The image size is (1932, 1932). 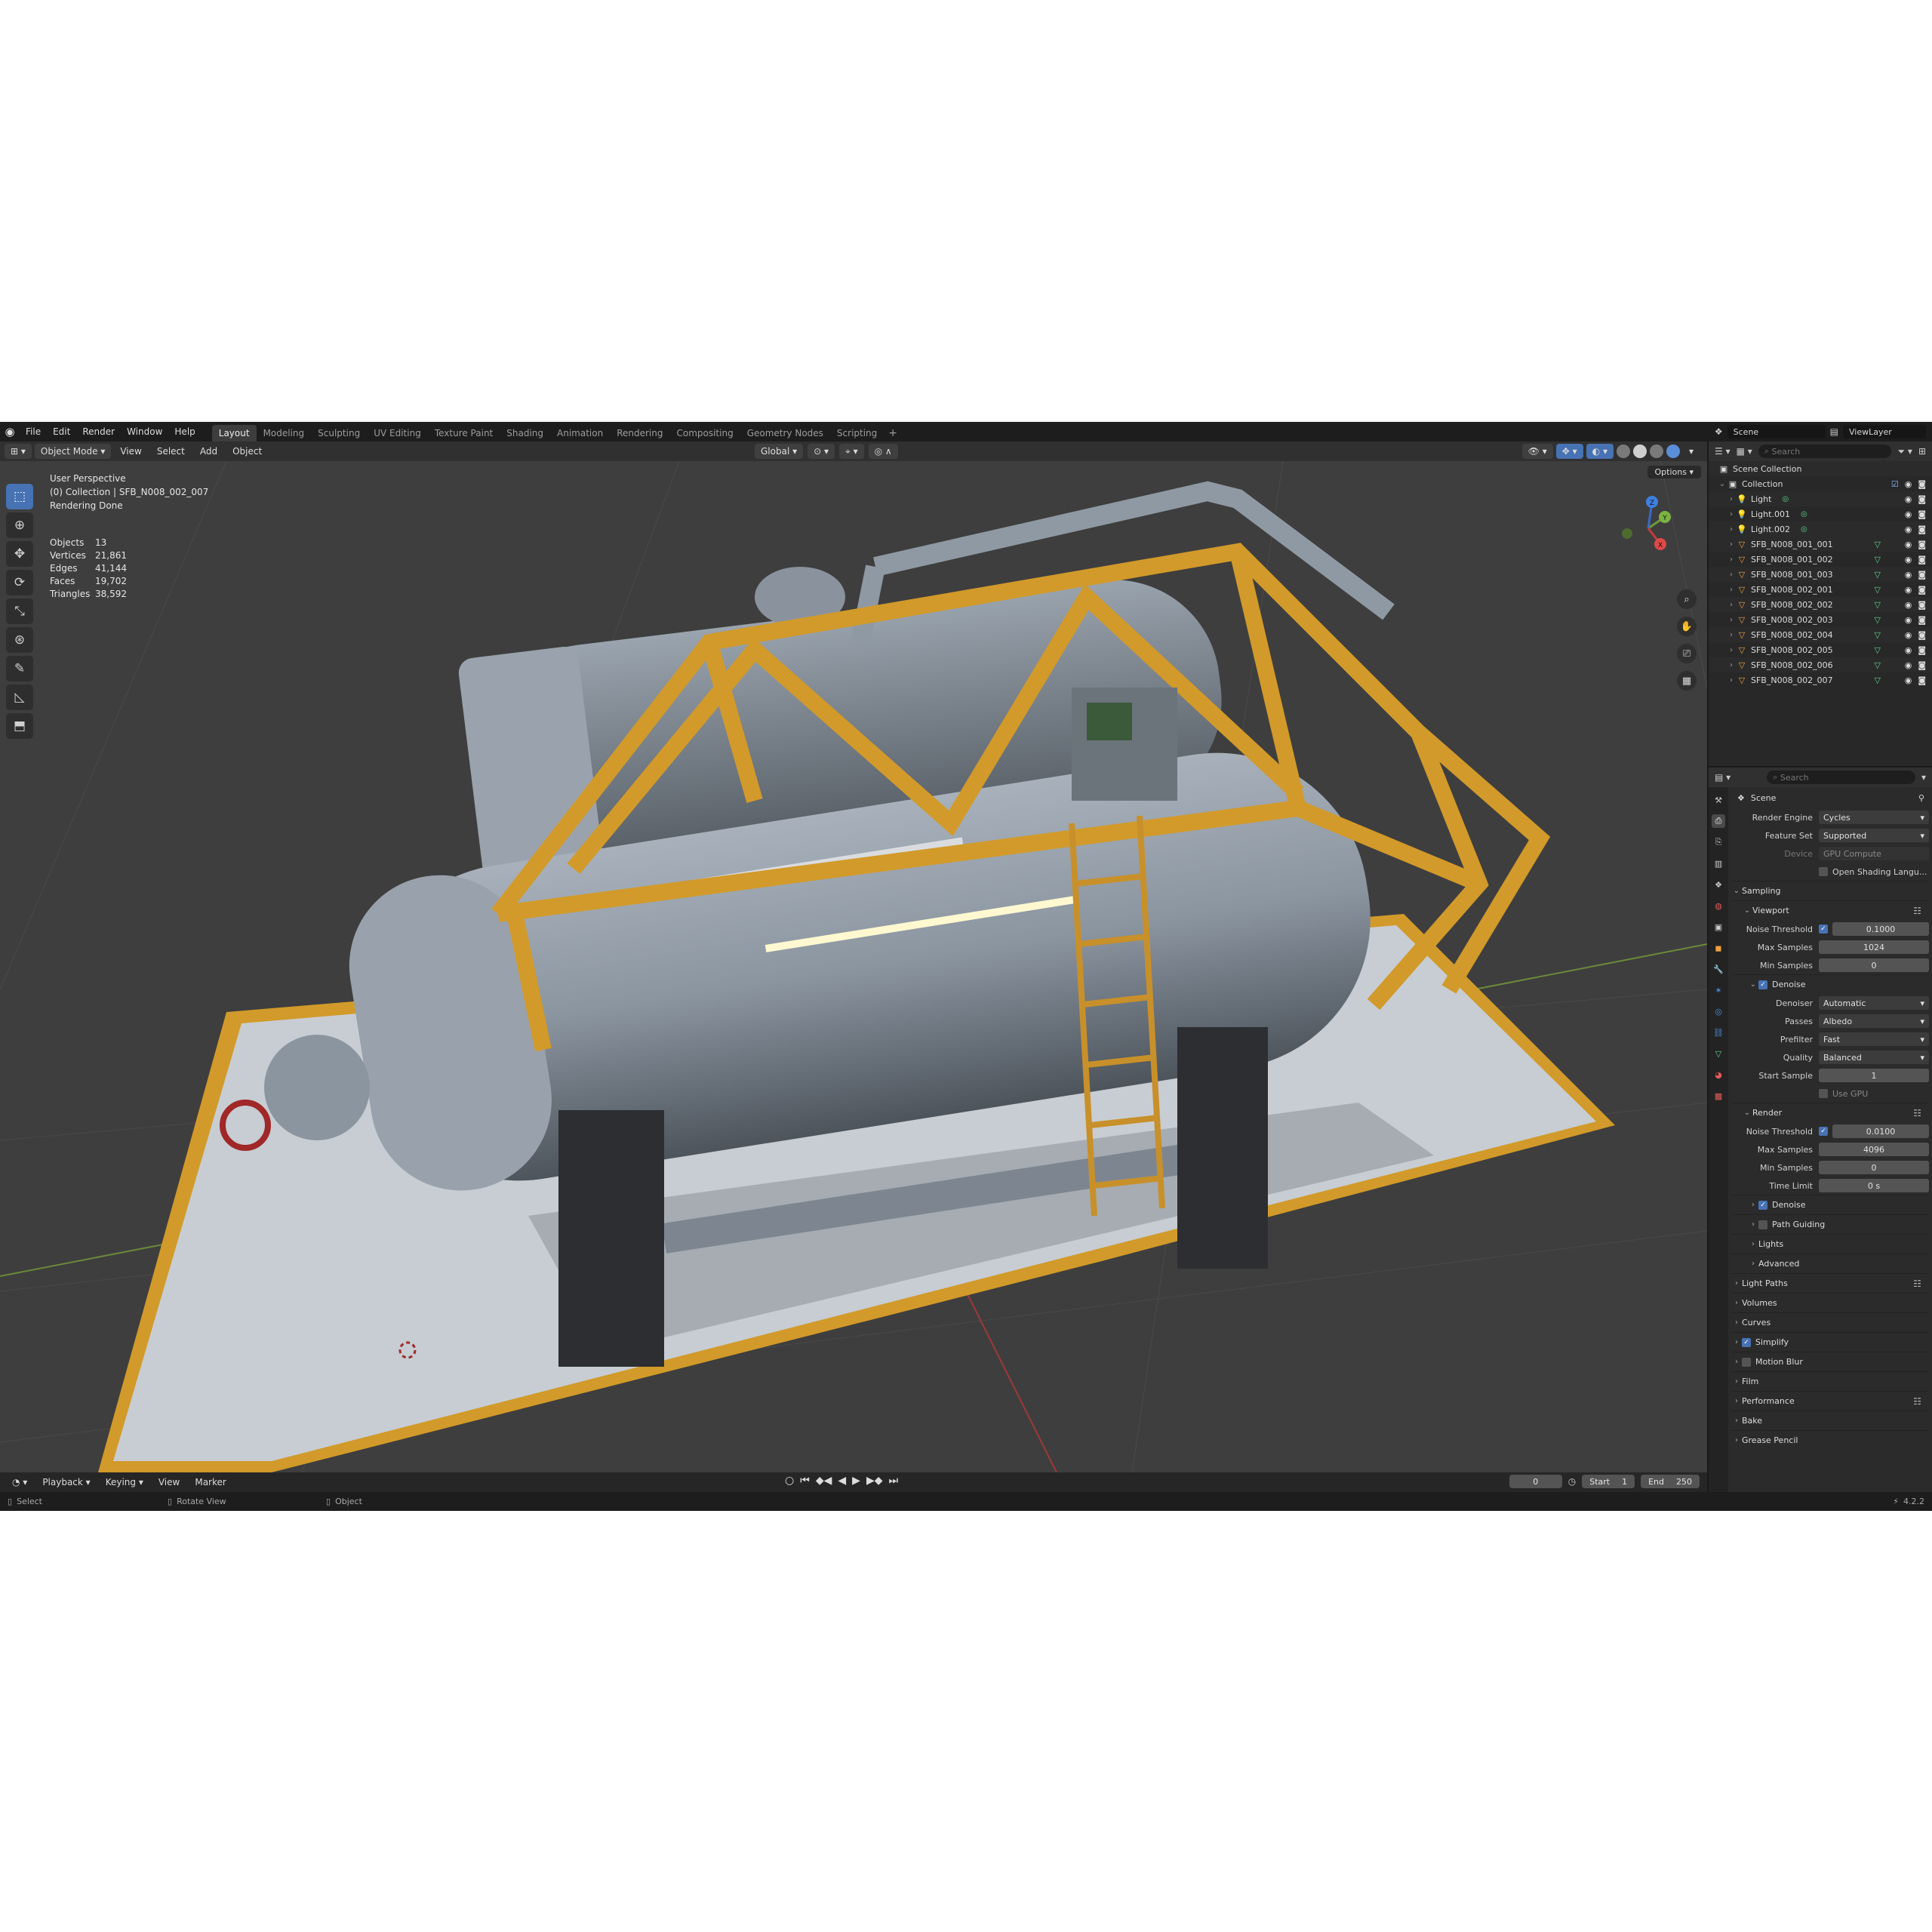 What do you see at coordinates (464, 433) in the screenshot?
I see `tab-texture-paint: Texture Paint` at bounding box center [464, 433].